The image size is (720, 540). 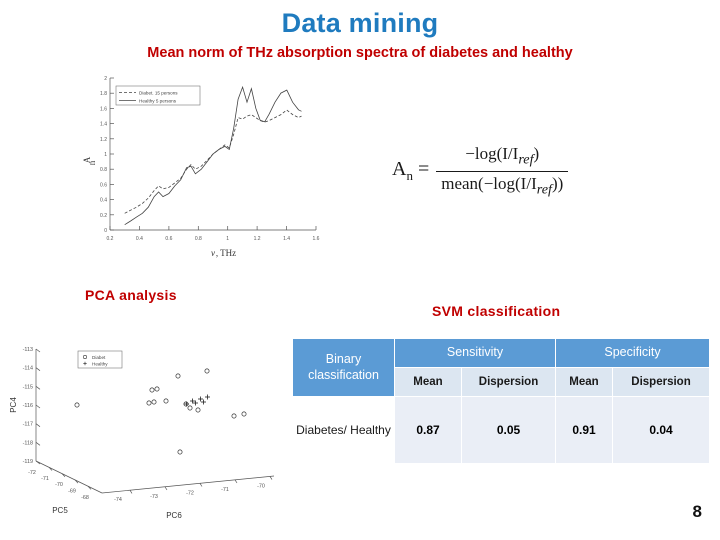 I want to click on svg-text: , THz, so click(x=226, y=253).